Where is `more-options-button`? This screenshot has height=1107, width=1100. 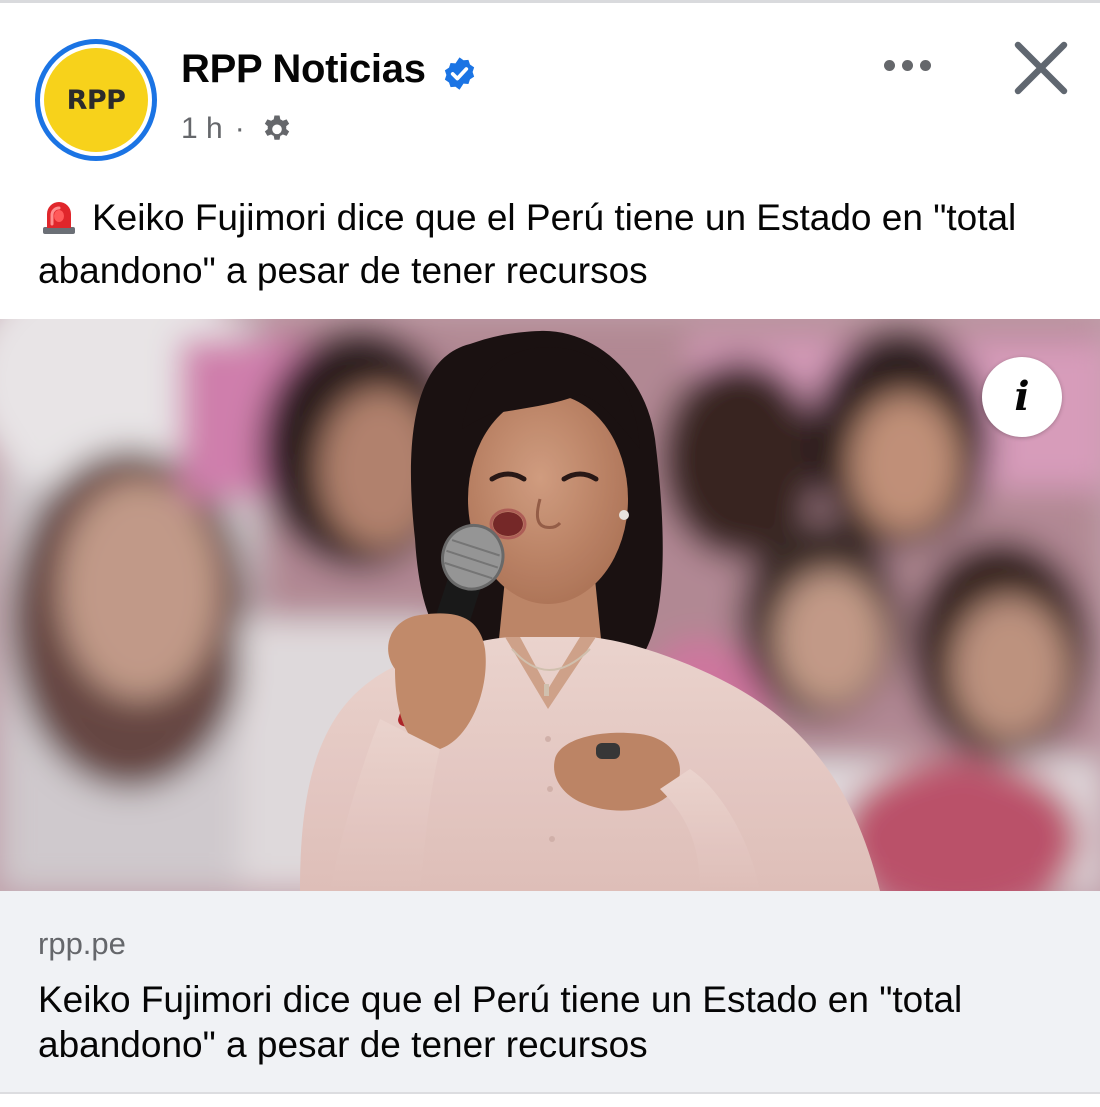
more-options-button is located at coordinates (907, 65).